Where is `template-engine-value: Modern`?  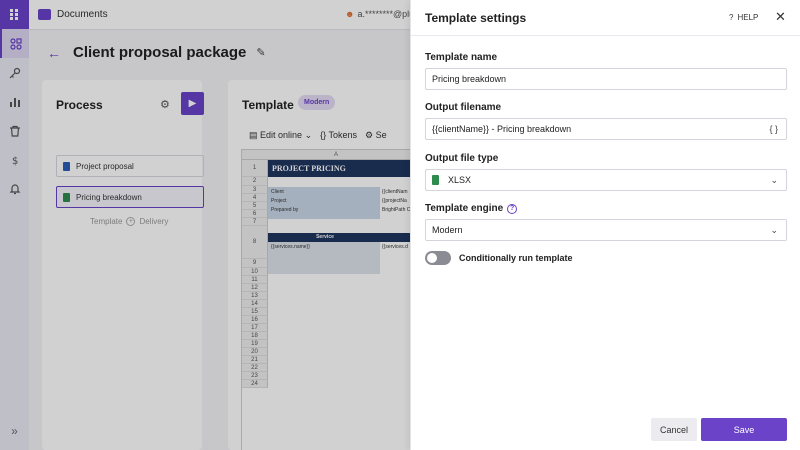 template-engine-value: Modern is located at coordinates (447, 230).